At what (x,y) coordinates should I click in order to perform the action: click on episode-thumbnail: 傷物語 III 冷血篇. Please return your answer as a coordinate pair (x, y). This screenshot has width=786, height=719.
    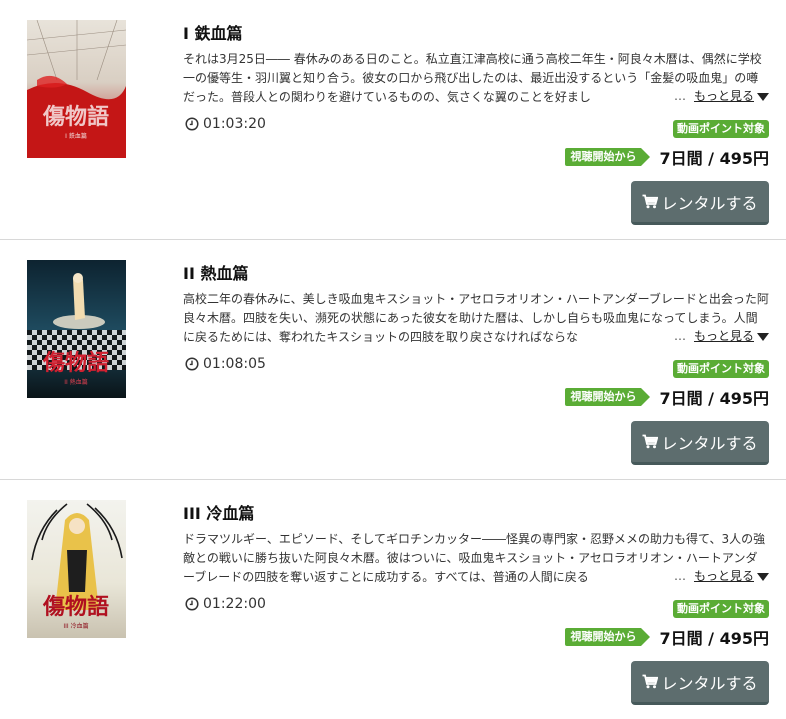
    Looking at the image, I should click on (76, 569).